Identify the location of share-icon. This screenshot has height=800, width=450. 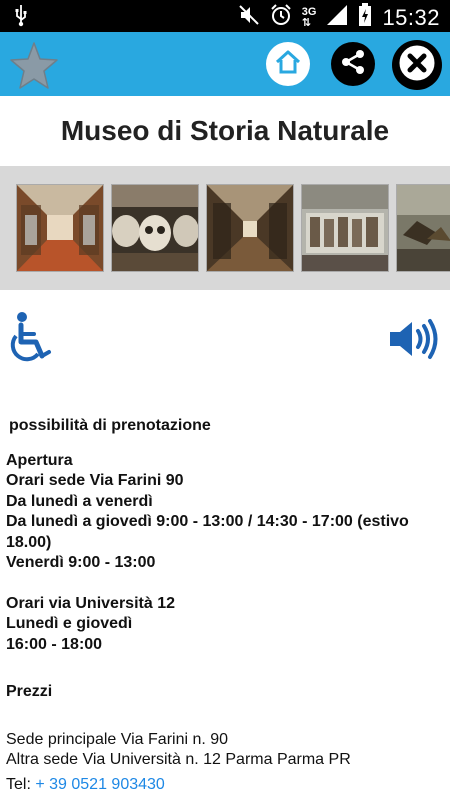
(353, 64).